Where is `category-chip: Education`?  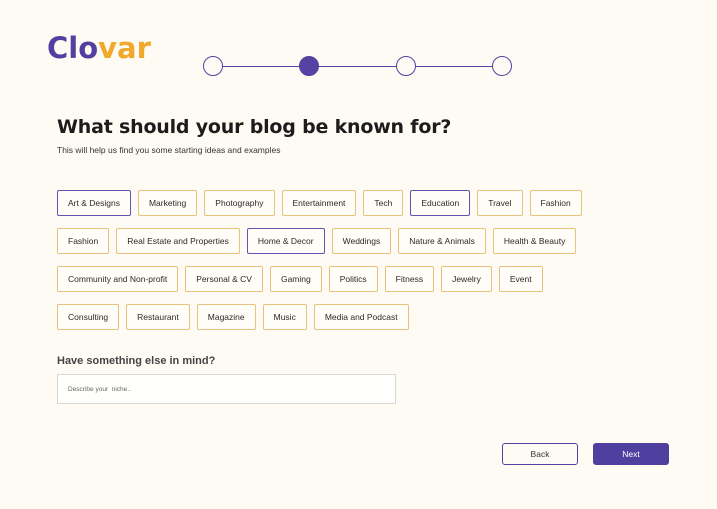 category-chip: Education is located at coordinates (440, 203).